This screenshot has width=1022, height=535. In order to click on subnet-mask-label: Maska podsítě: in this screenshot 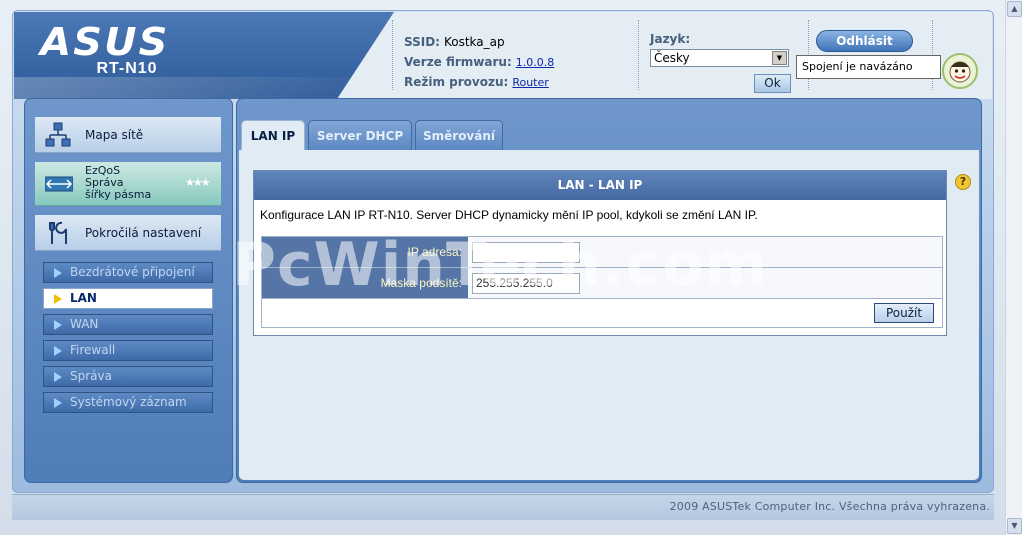, I will do `click(365, 283)`.